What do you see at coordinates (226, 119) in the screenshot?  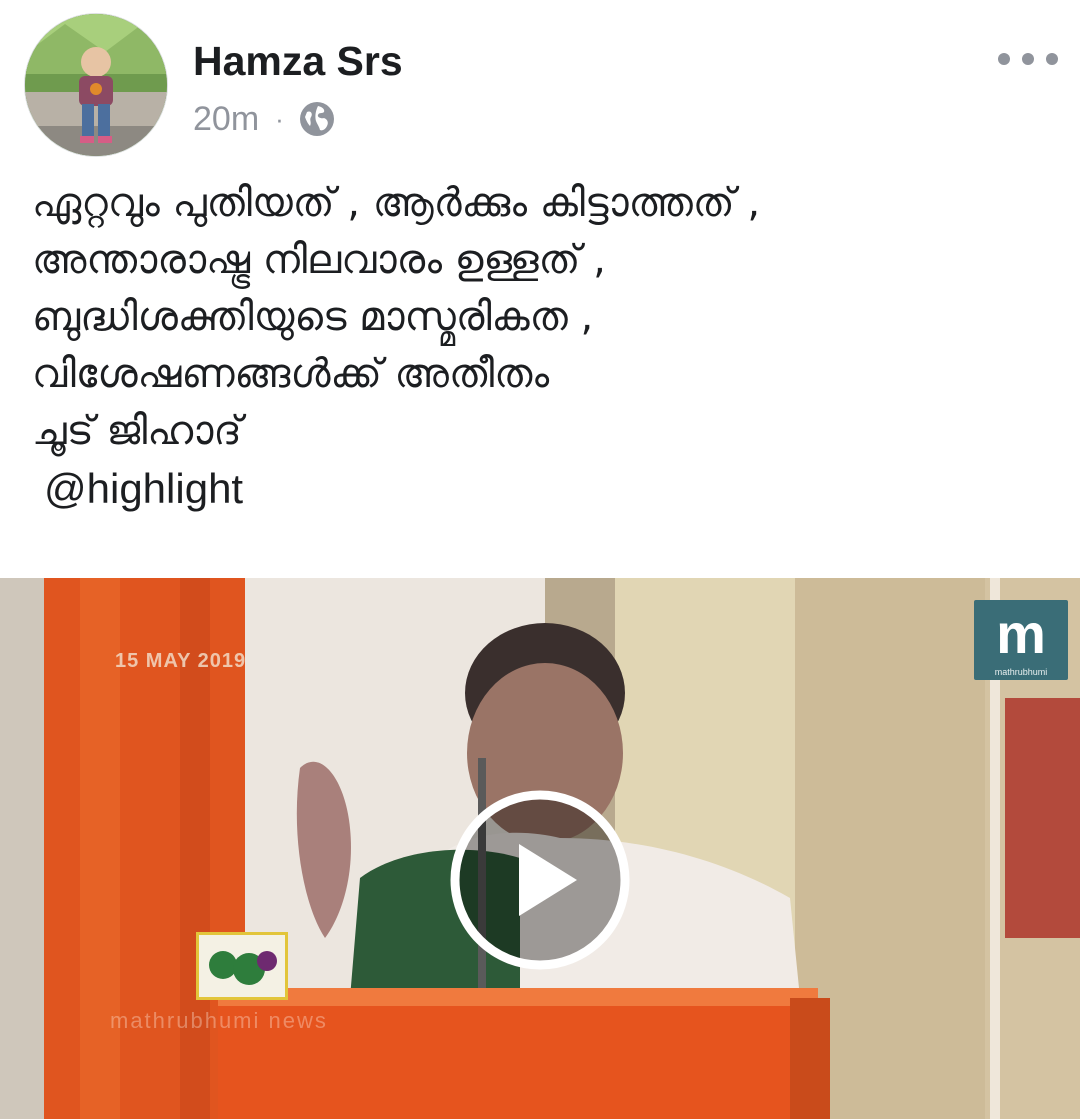 I see `post-timestamp: 20m` at bounding box center [226, 119].